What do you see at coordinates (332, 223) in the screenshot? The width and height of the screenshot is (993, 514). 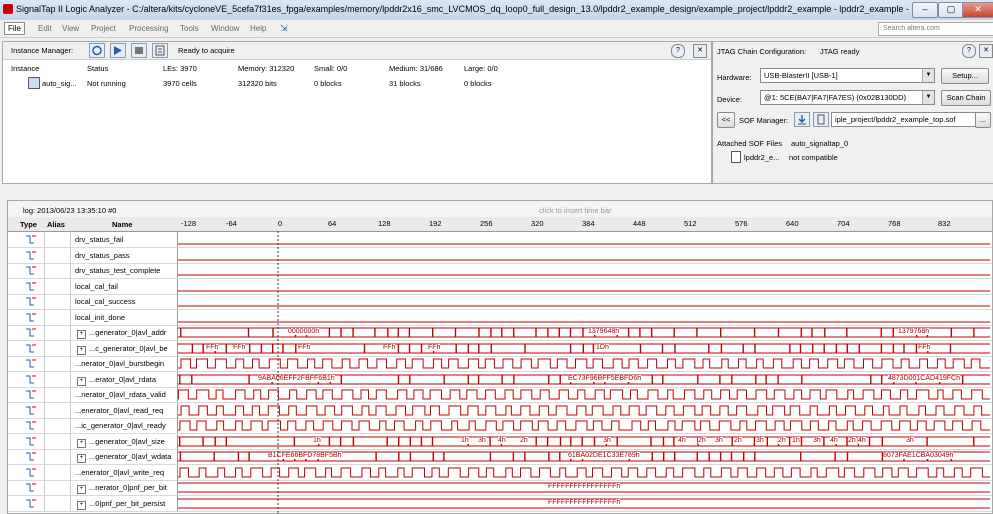 I see `tick-label: 64` at bounding box center [332, 223].